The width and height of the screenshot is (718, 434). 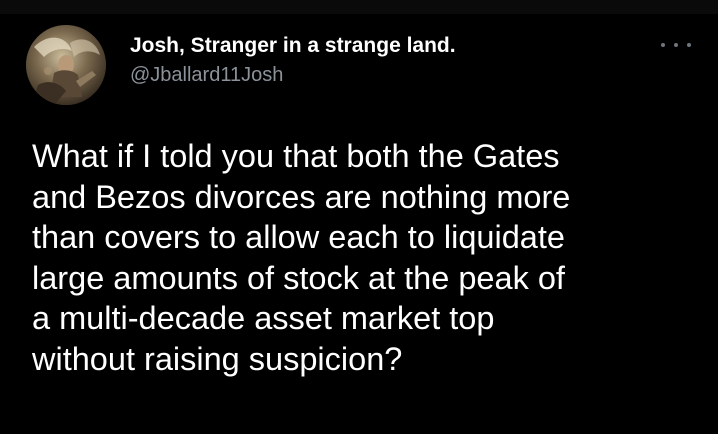 What do you see at coordinates (298, 277) in the screenshot?
I see `tweet-text-line: large amounts of stock at the peak of` at bounding box center [298, 277].